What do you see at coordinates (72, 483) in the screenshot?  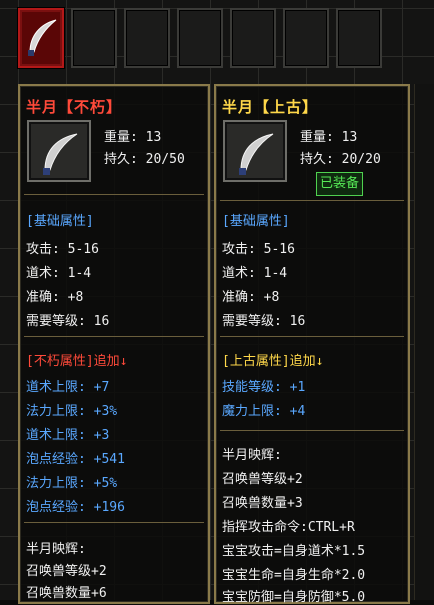 I see `extra-stat-line: 法力上限: +5%` at bounding box center [72, 483].